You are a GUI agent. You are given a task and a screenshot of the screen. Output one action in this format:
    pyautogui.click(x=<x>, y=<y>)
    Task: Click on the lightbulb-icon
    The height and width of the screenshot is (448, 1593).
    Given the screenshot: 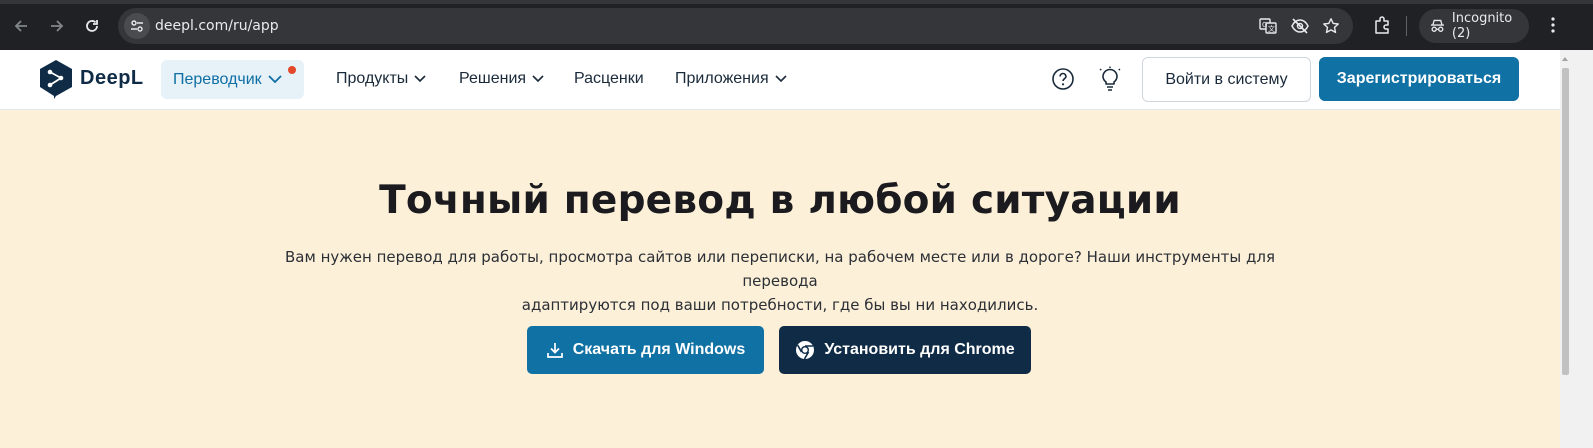 What is the action you would take?
    pyautogui.click(x=1110, y=79)
    